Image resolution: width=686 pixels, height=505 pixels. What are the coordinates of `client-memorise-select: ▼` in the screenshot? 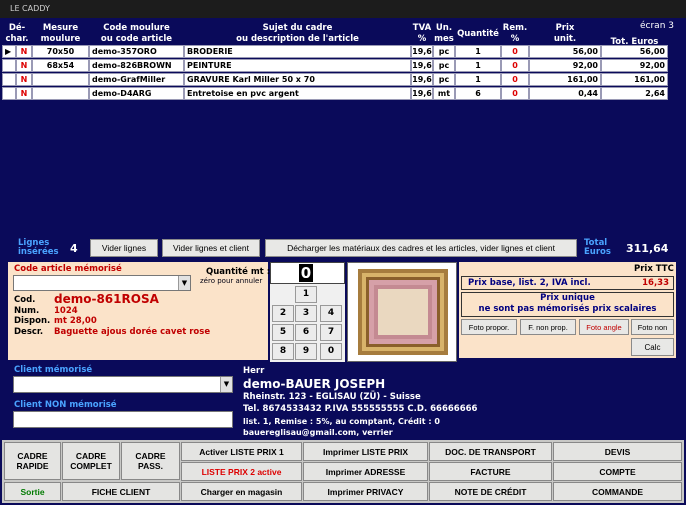 It's located at (123, 384).